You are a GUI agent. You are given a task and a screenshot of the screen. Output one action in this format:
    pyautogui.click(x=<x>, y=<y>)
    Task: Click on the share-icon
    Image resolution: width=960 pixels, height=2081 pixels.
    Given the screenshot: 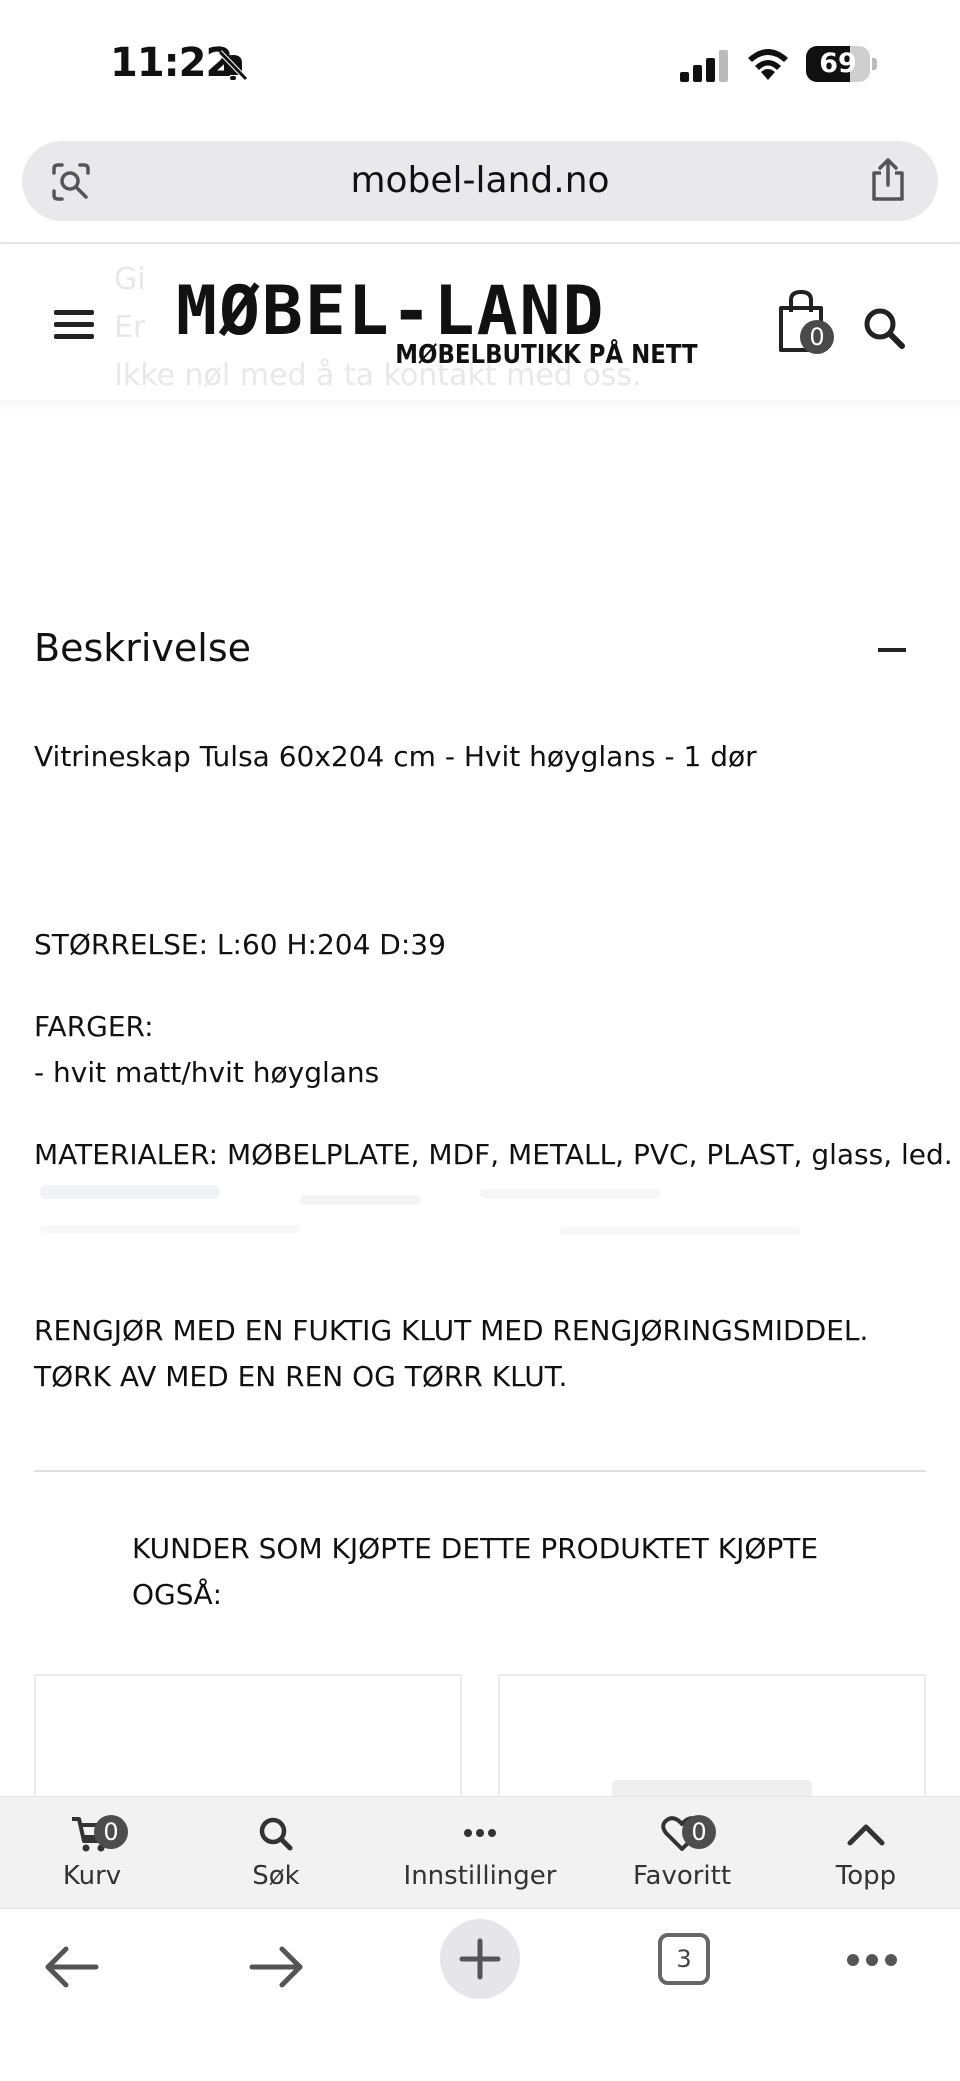 What is the action you would take?
    pyautogui.click(x=888, y=180)
    